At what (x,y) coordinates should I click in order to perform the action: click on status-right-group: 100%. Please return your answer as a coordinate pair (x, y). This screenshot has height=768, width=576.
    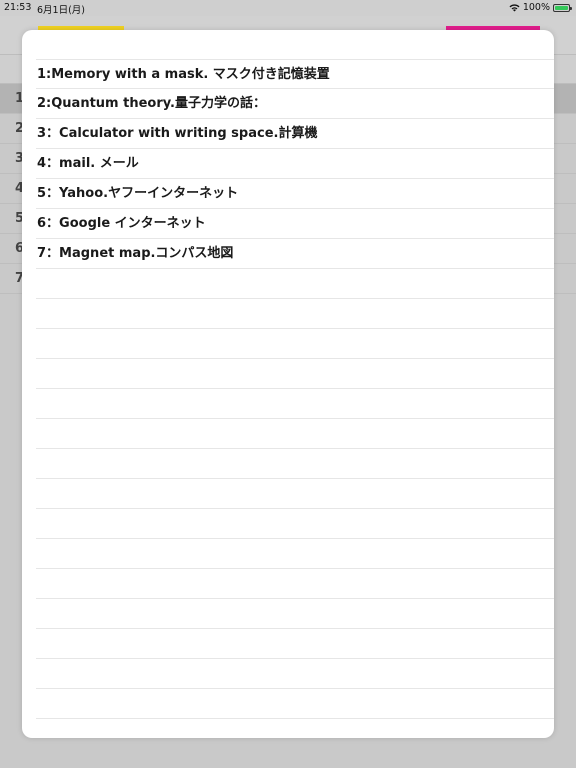
    Looking at the image, I should click on (540, 7).